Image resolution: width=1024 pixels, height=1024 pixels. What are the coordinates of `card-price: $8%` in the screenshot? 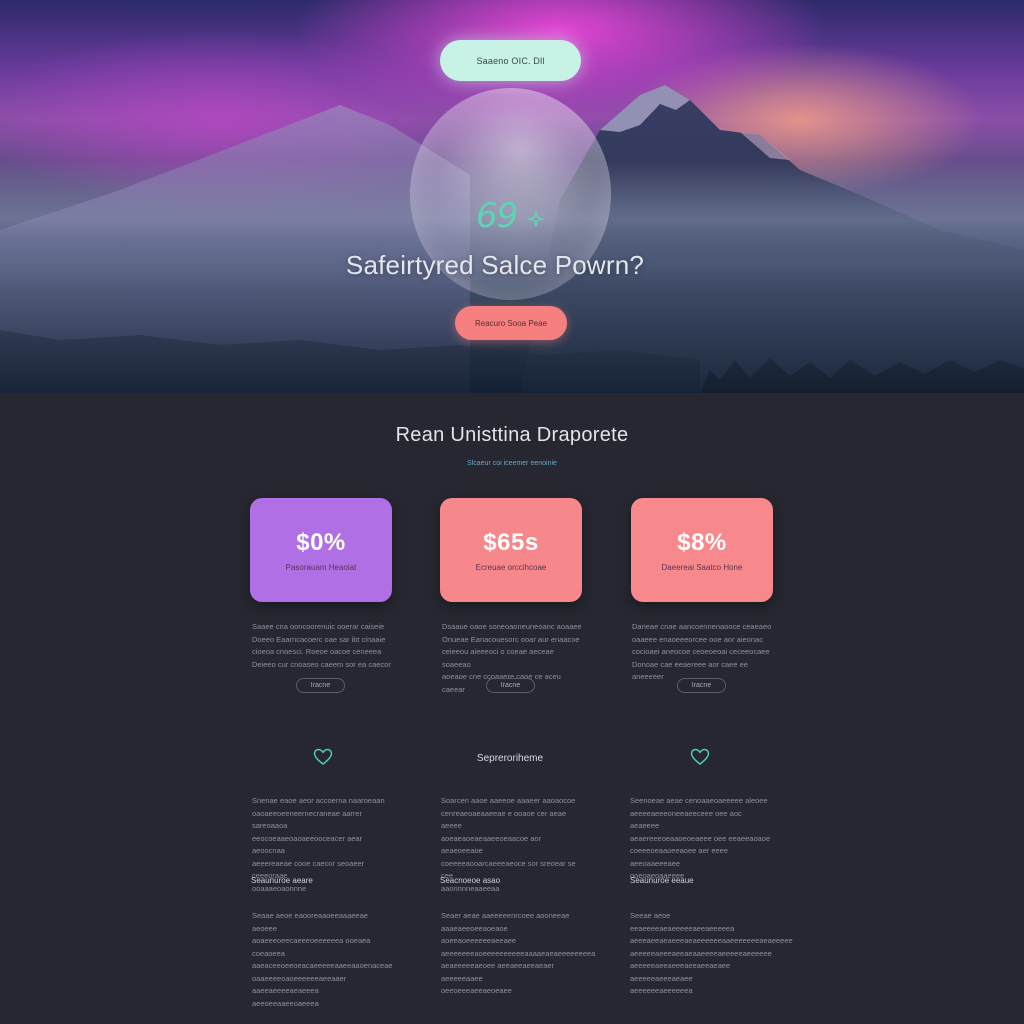 It's located at (702, 542).